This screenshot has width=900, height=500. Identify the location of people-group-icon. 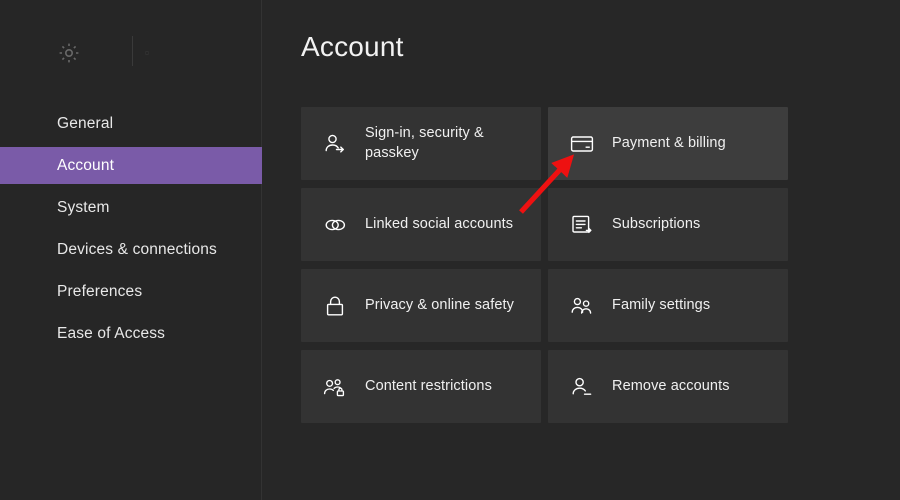
(582, 306).